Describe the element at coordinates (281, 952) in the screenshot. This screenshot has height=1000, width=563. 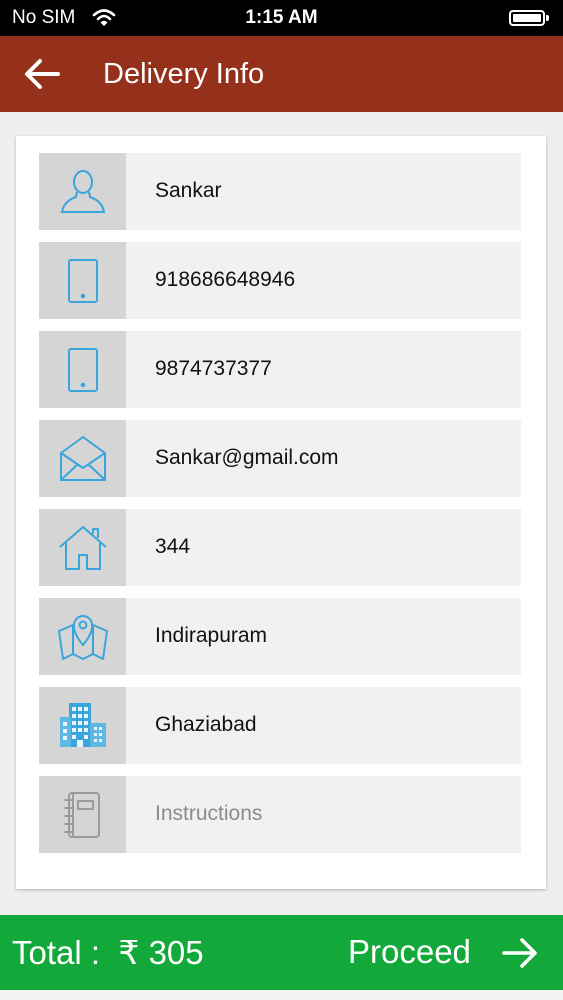
I see `checkout-bar: Total : ₹ 305 Proceed` at that location.